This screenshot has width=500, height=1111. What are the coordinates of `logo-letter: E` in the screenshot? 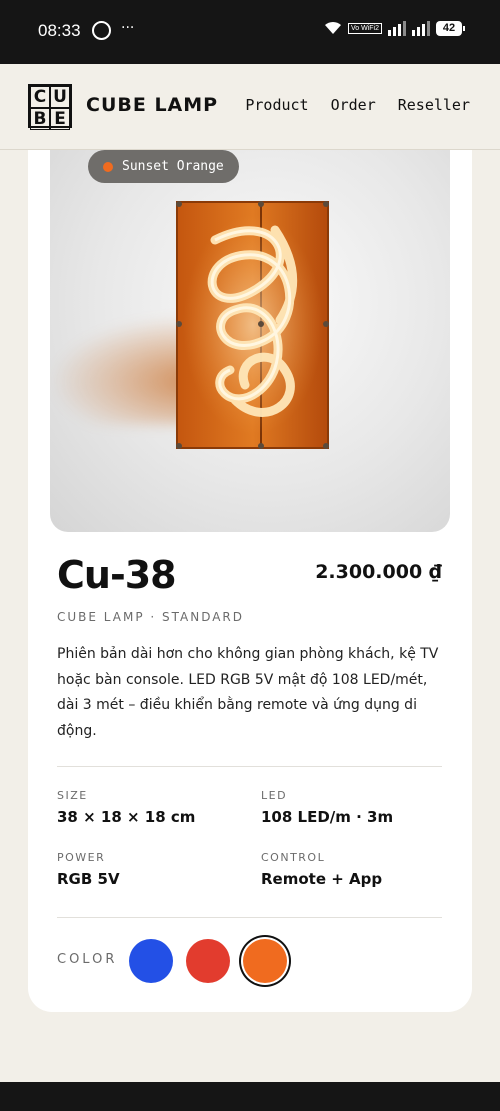 It's located at (60, 119).